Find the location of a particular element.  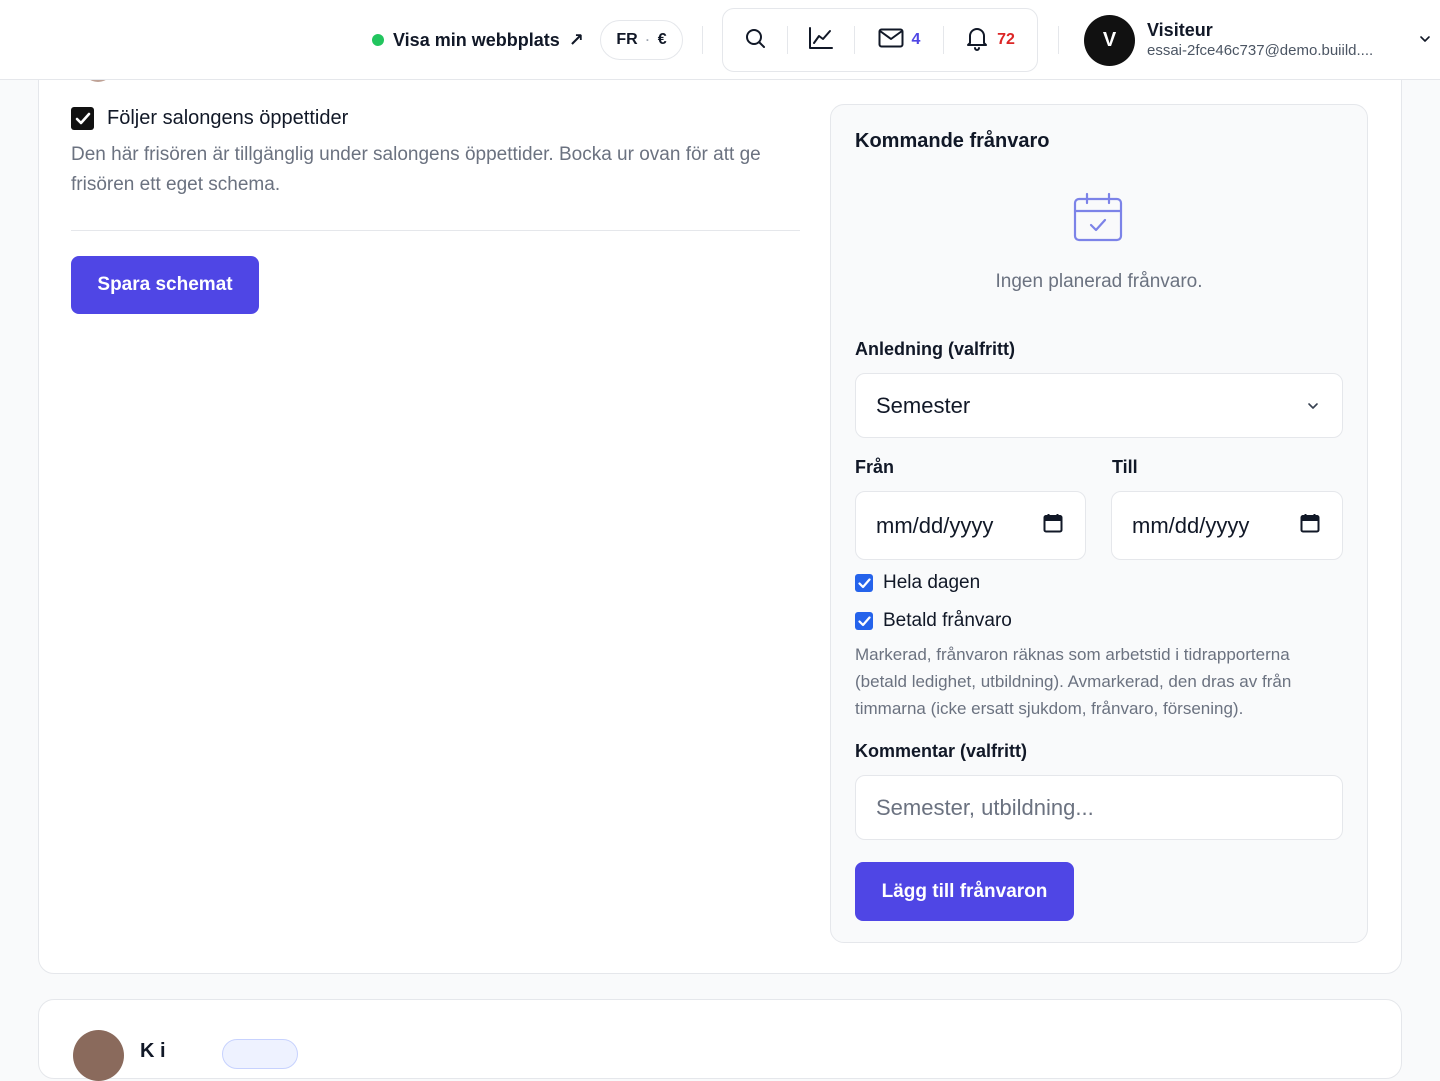

calendar-check-icon is located at coordinates (1098, 220).